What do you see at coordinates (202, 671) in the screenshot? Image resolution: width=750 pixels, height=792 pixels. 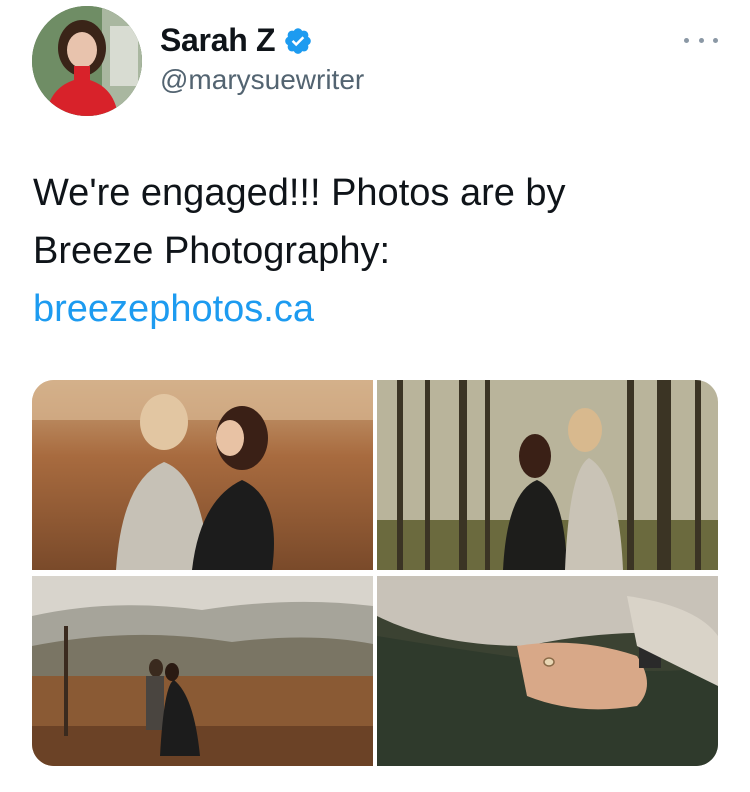 I see `photo-couple-mountains` at bounding box center [202, 671].